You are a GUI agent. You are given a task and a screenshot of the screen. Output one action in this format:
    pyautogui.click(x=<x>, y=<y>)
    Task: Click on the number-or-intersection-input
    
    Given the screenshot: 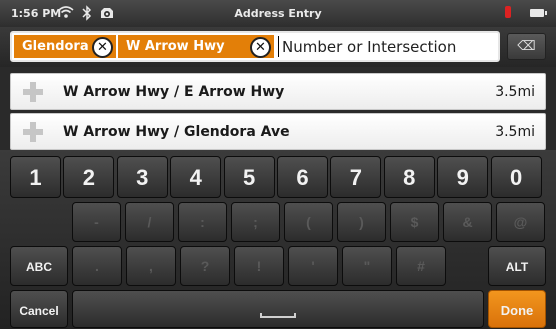 What is the action you would take?
    pyautogui.click(x=388, y=46)
    